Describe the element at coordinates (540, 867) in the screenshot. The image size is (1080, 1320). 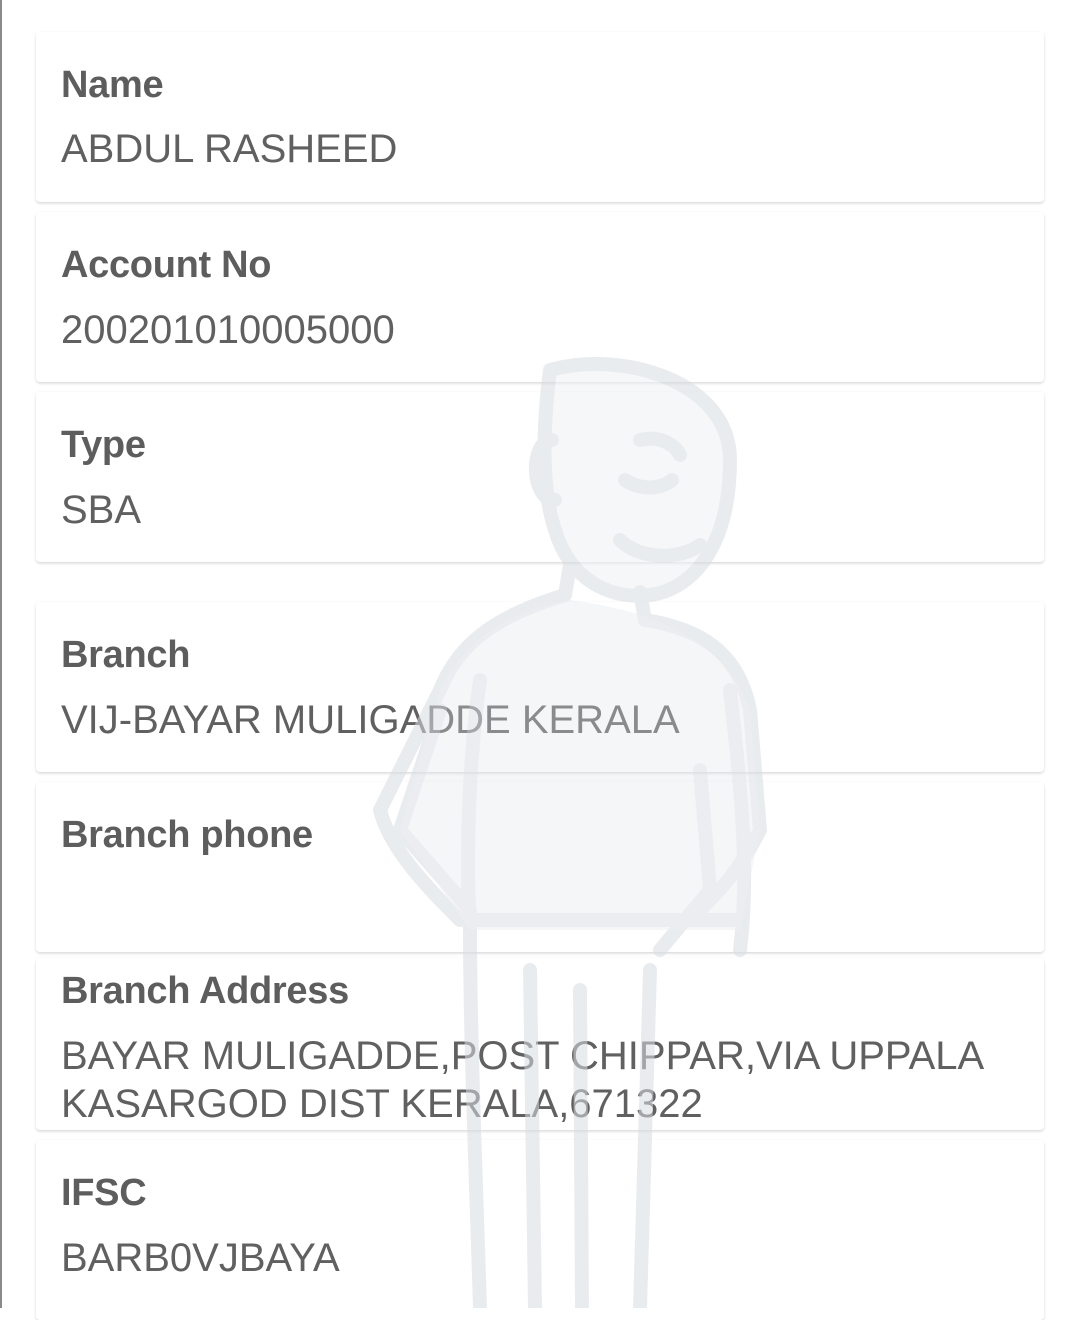
I see `branch-phone-card: Branch phone` at that location.